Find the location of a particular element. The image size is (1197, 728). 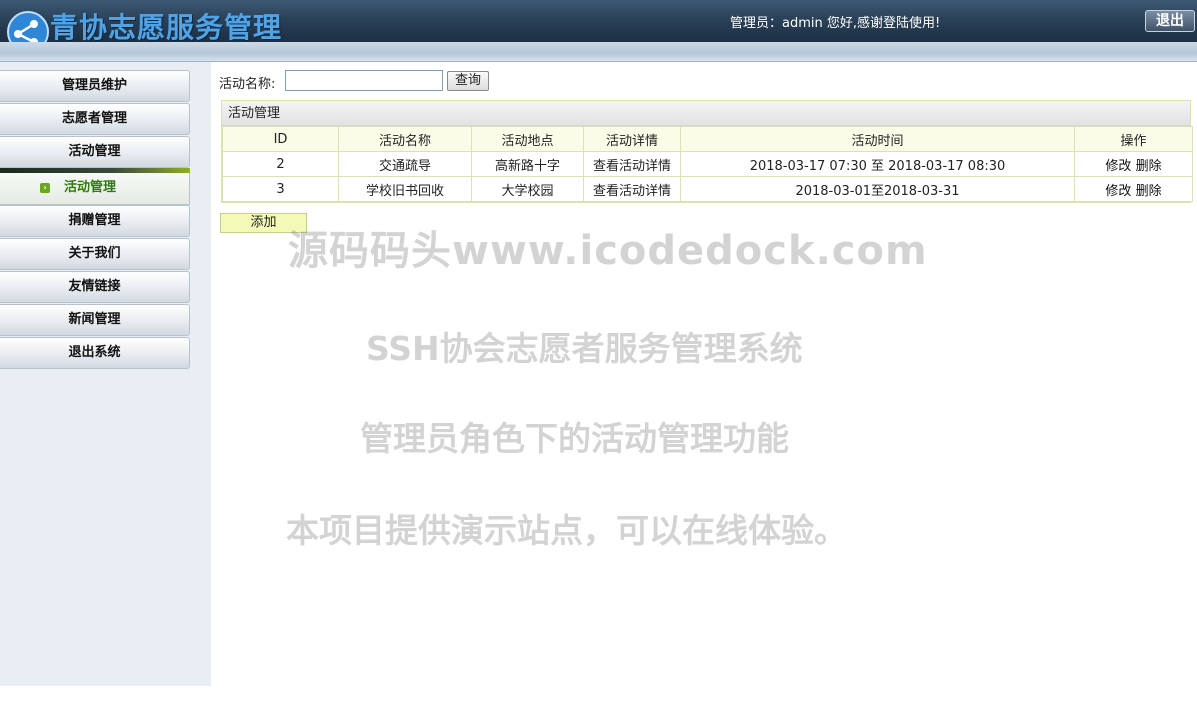

welcome-message: 管理员：admin 您好,感谢登陆使用! is located at coordinates (835, 21).